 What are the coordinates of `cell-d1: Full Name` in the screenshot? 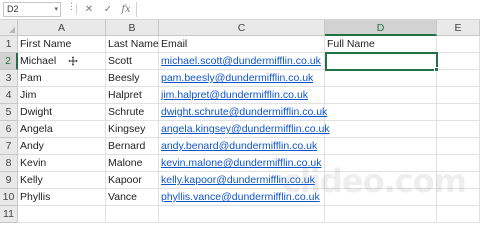 It's located at (381, 44).